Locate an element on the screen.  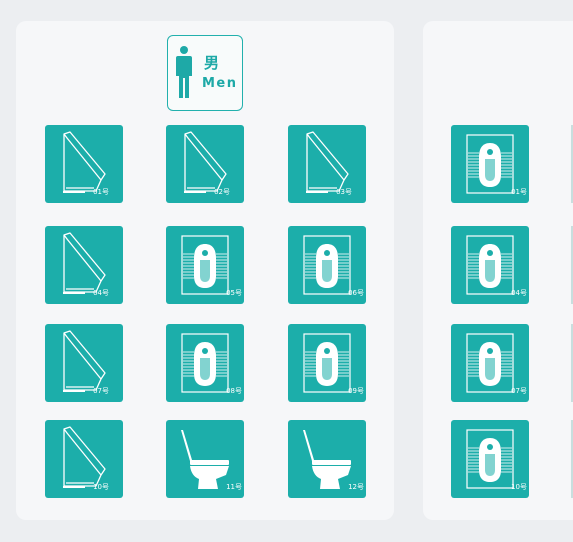
stall-number: 03号 is located at coordinates (344, 192).